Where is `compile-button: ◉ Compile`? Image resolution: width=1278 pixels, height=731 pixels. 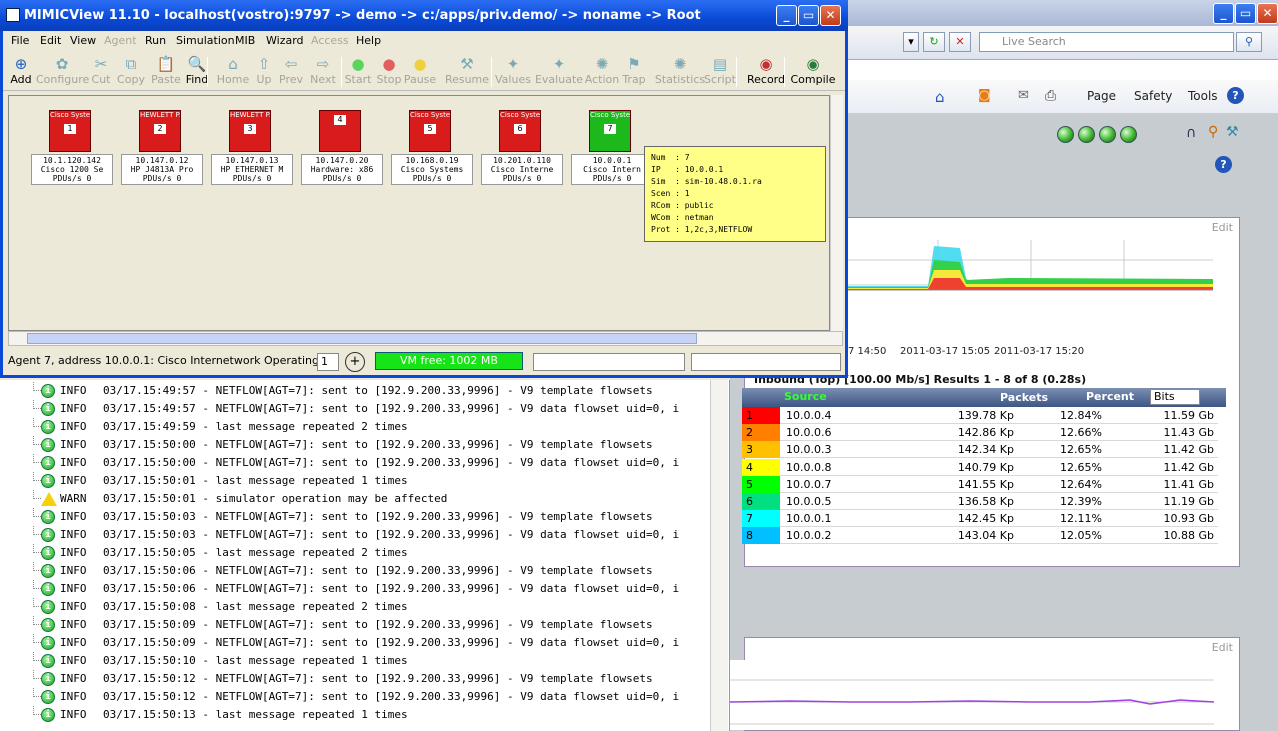 compile-button: ◉ Compile is located at coordinates (813, 72).